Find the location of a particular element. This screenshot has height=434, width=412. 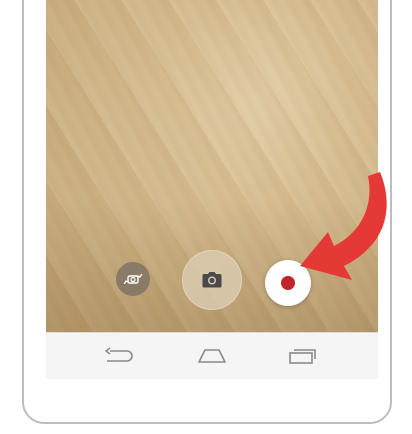

navigation-bar is located at coordinates (212, 355).